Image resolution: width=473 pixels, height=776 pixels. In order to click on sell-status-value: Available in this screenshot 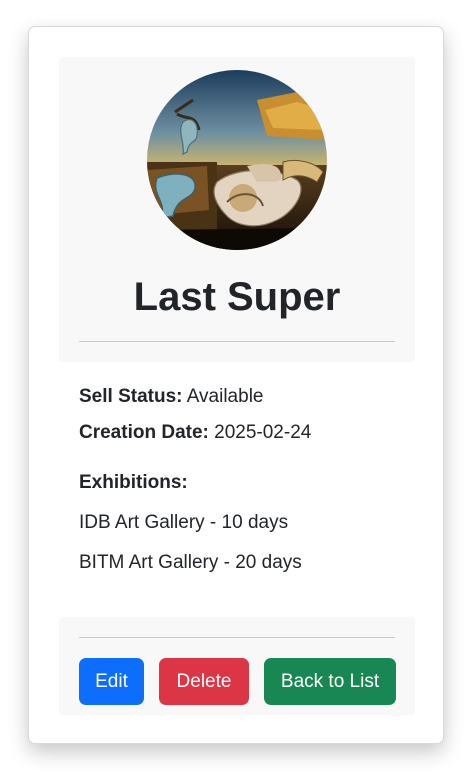, I will do `click(225, 396)`.